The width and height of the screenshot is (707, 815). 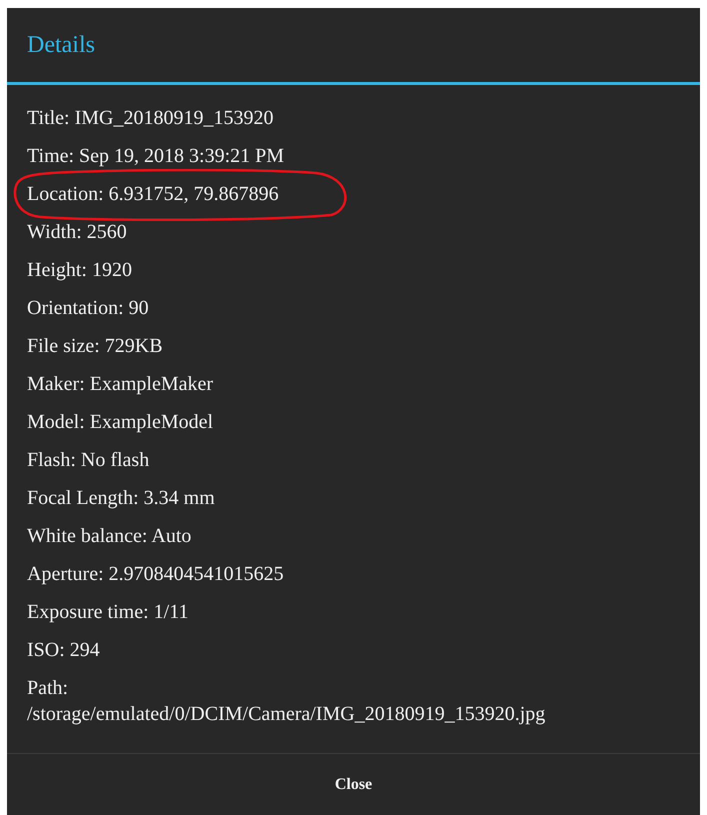 I want to click on detail-text: Exposure time: 1/11, so click(x=107, y=612).